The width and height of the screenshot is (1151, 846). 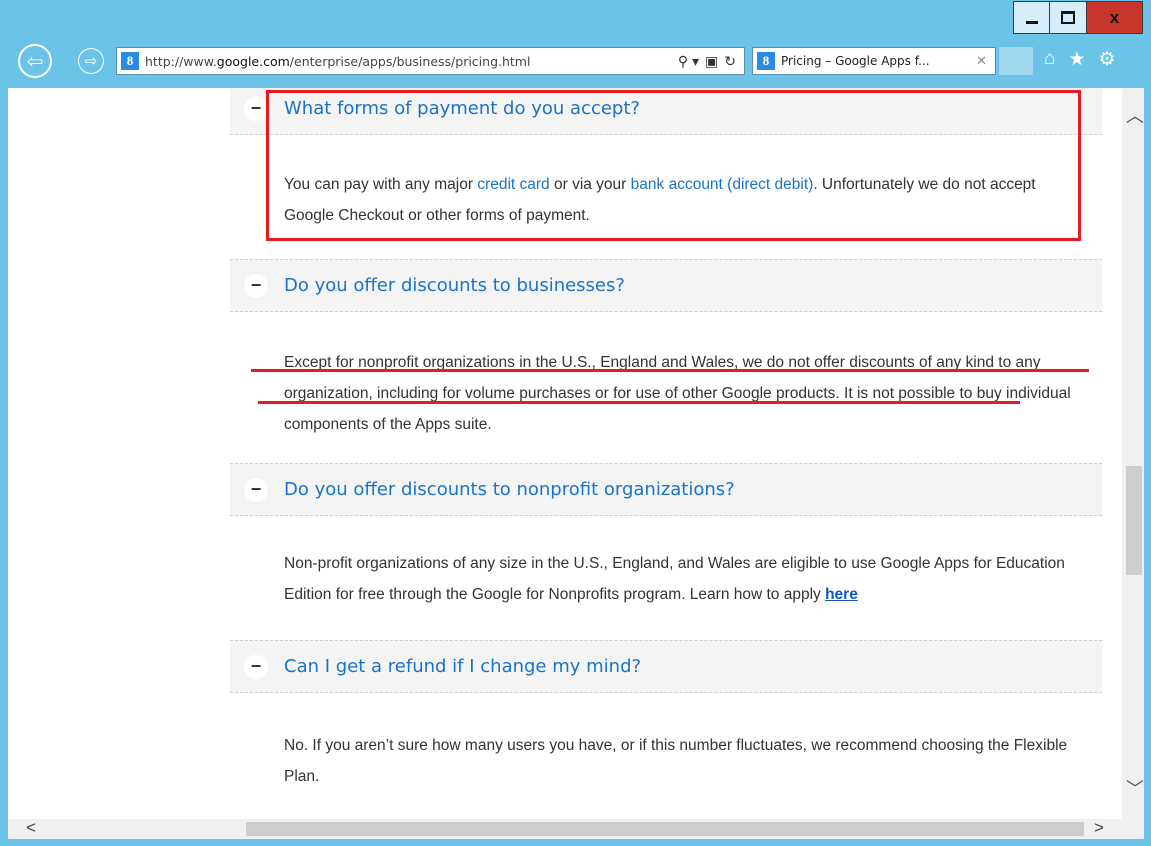 What do you see at coordinates (463, 666) in the screenshot?
I see `faq-question-text: Can I get a refund if I change my mind?` at bounding box center [463, 666].